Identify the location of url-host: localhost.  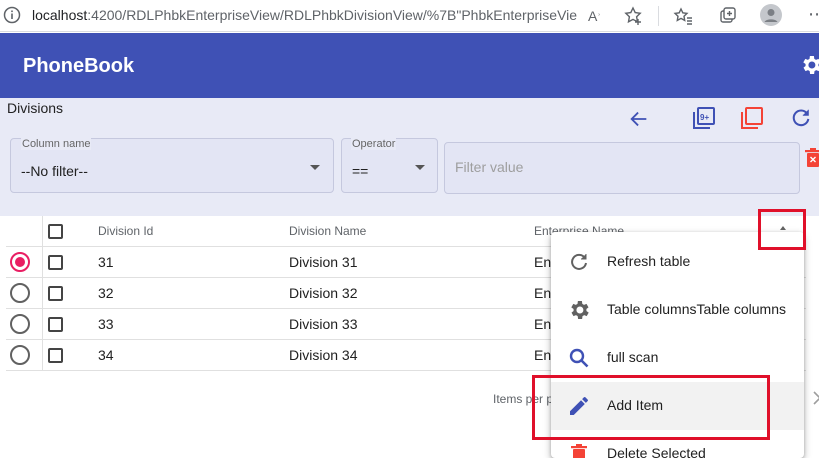
(60, 15).